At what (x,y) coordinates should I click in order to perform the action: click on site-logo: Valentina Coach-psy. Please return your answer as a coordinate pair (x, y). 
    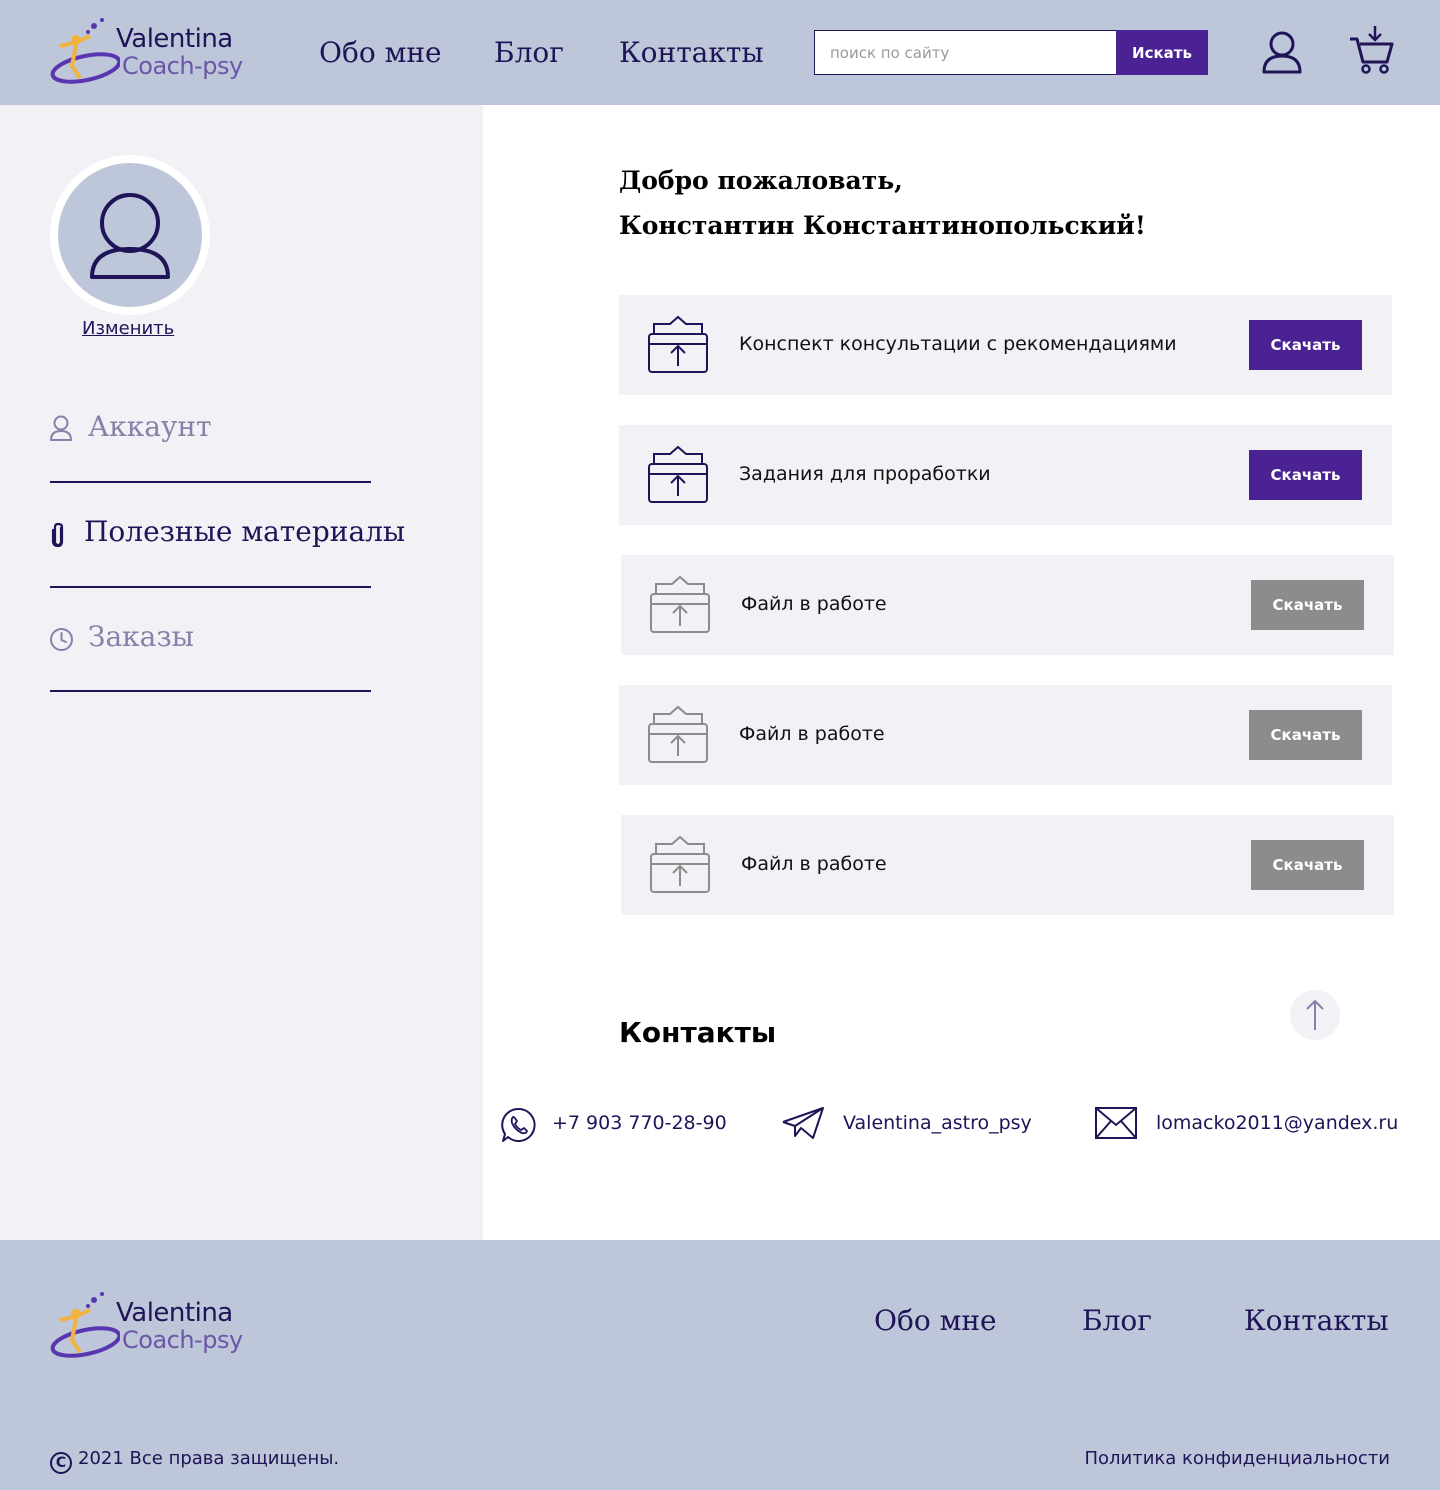
    Looking at the image, I should click on (150, 52).